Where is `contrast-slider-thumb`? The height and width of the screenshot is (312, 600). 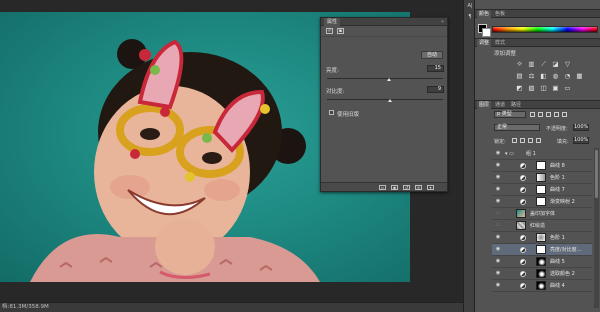 contrast-slider-thumb is located at coordinates (390, 100).